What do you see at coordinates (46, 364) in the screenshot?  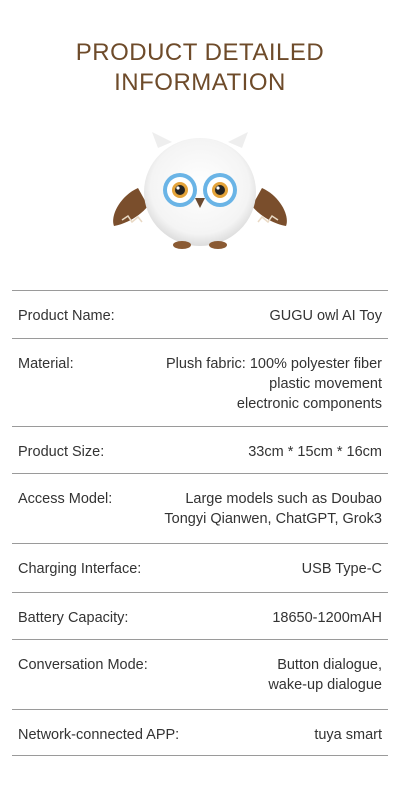 I see `spec-label: Material:` at bounding box center [46, 364].